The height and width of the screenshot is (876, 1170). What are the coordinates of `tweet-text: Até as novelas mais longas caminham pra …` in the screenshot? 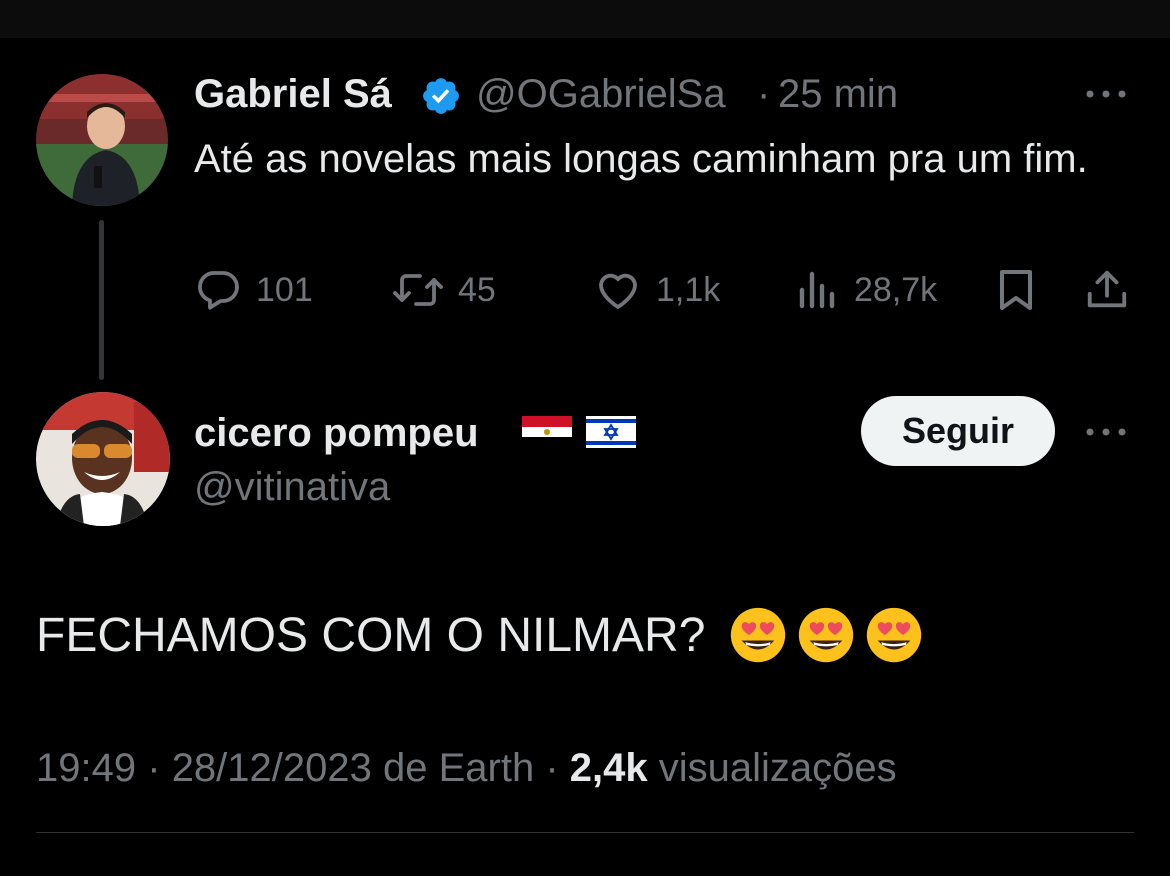 It's located at (641, 159).